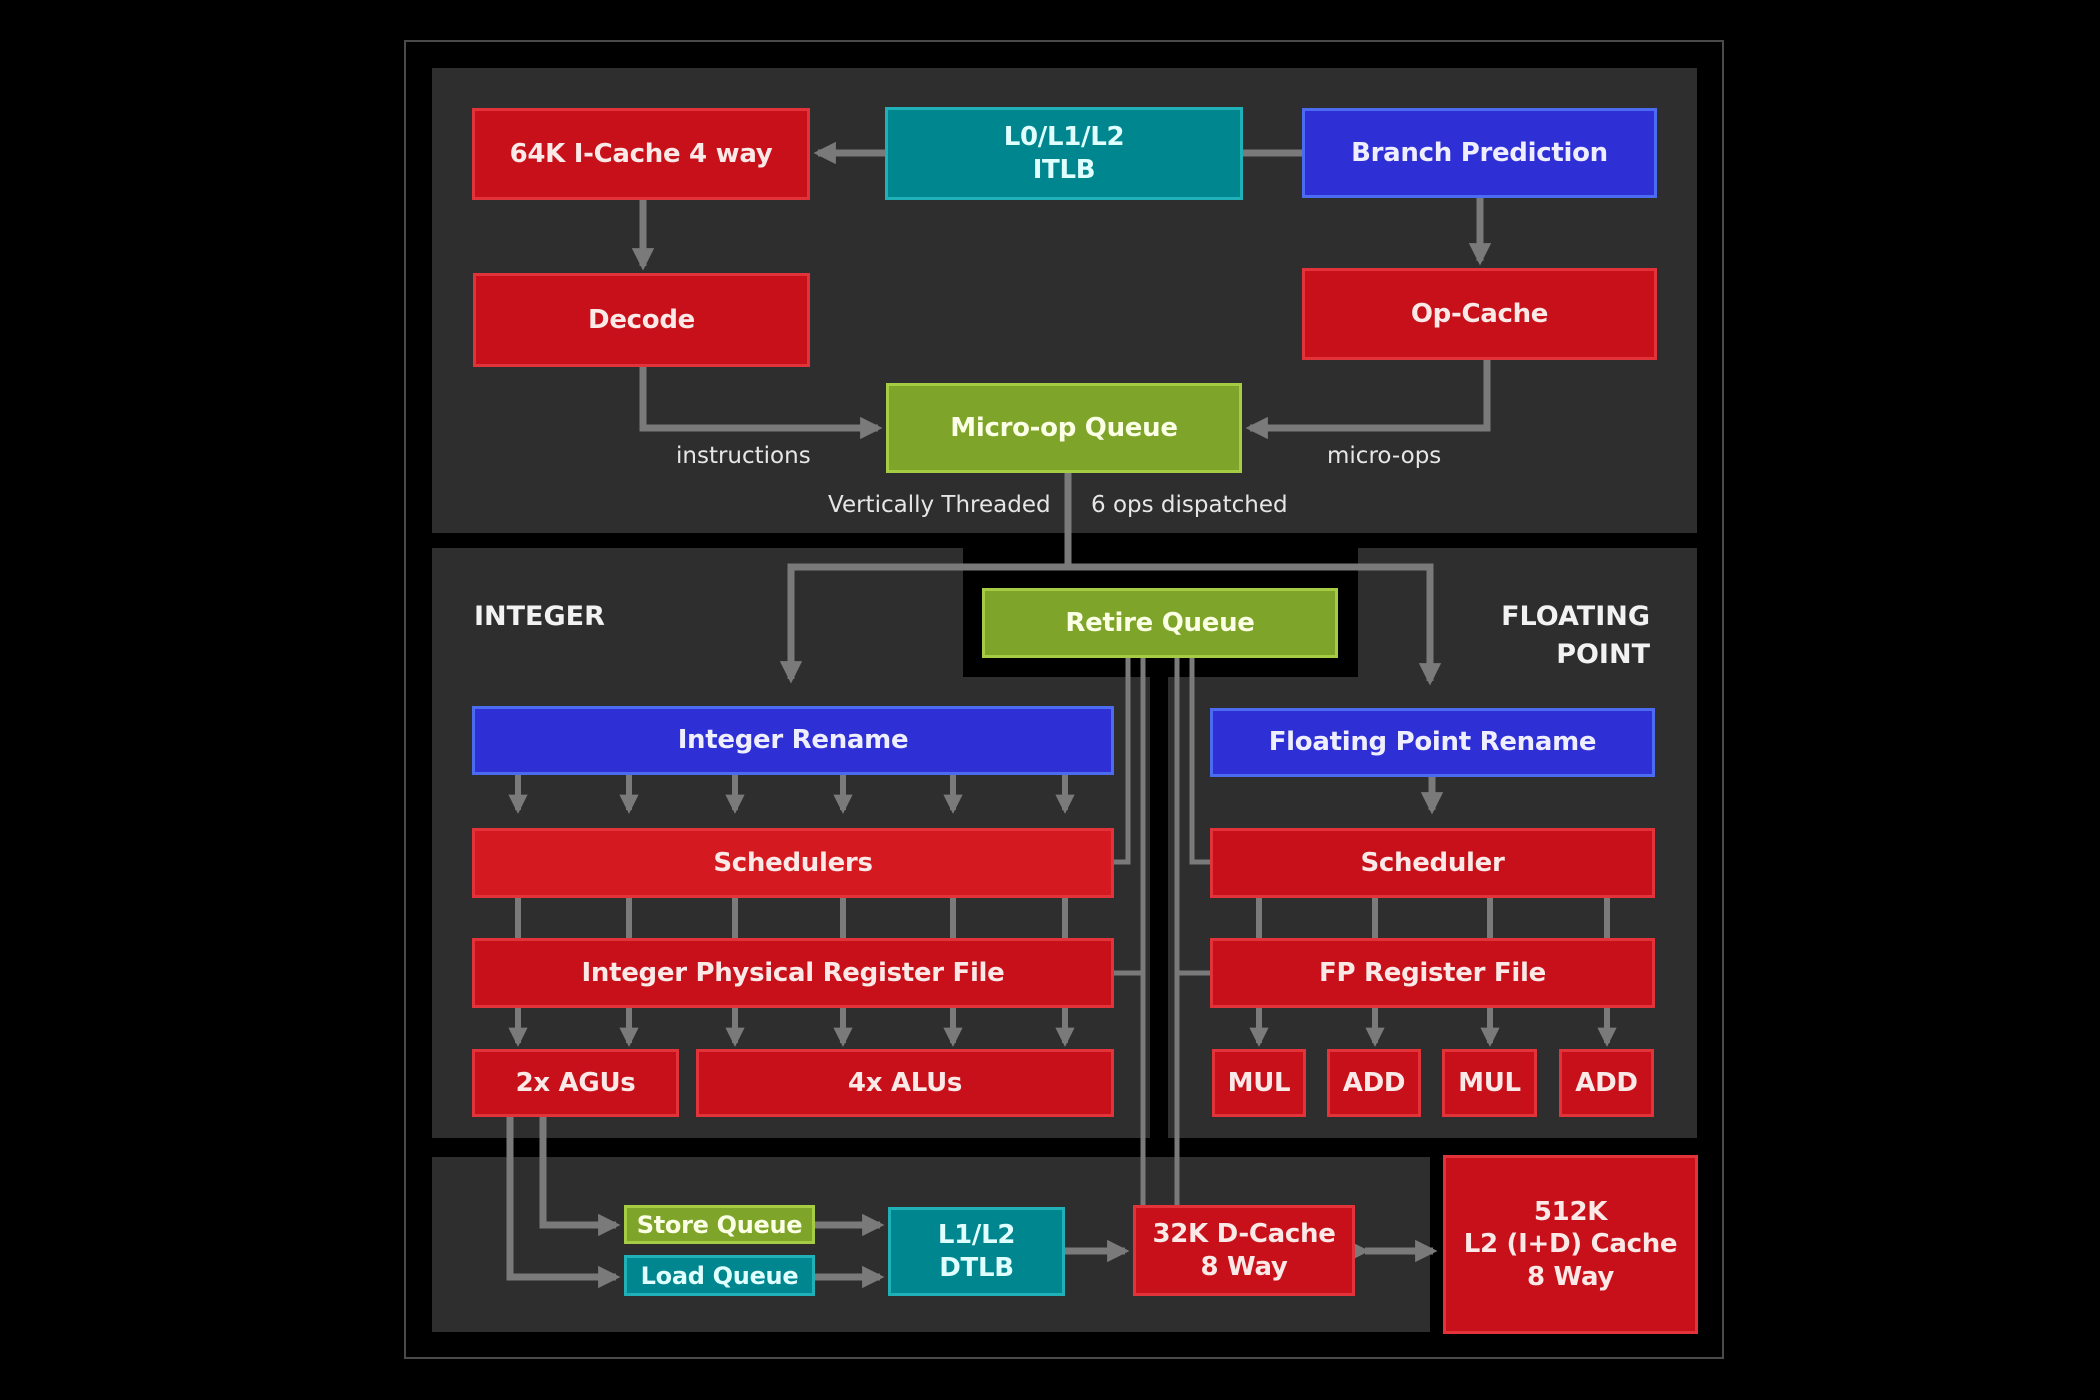  I want to click on dtlb-box: L1/L2 DTLB, so click(976, 1251).